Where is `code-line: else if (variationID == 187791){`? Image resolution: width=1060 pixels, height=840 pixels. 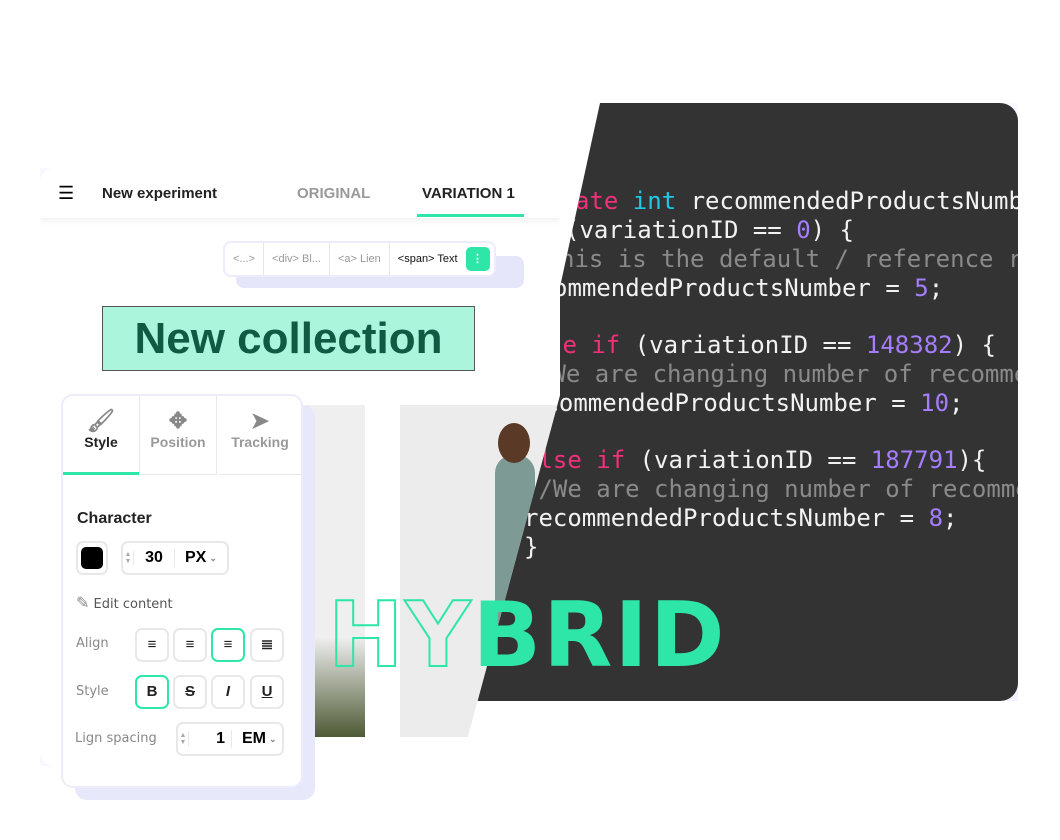 code-line: else if (variationID == 187791){ is located at coordinates (755, 460).